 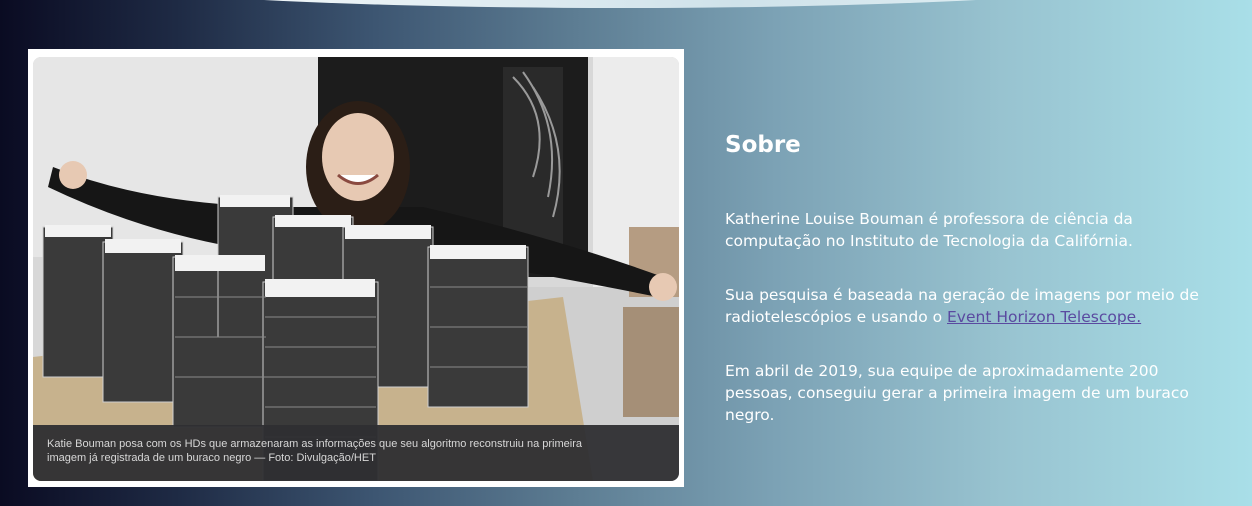 I want to click on event-horizon-telescope-link: Event Horizon Telescope., so click(x=1044, y=317).